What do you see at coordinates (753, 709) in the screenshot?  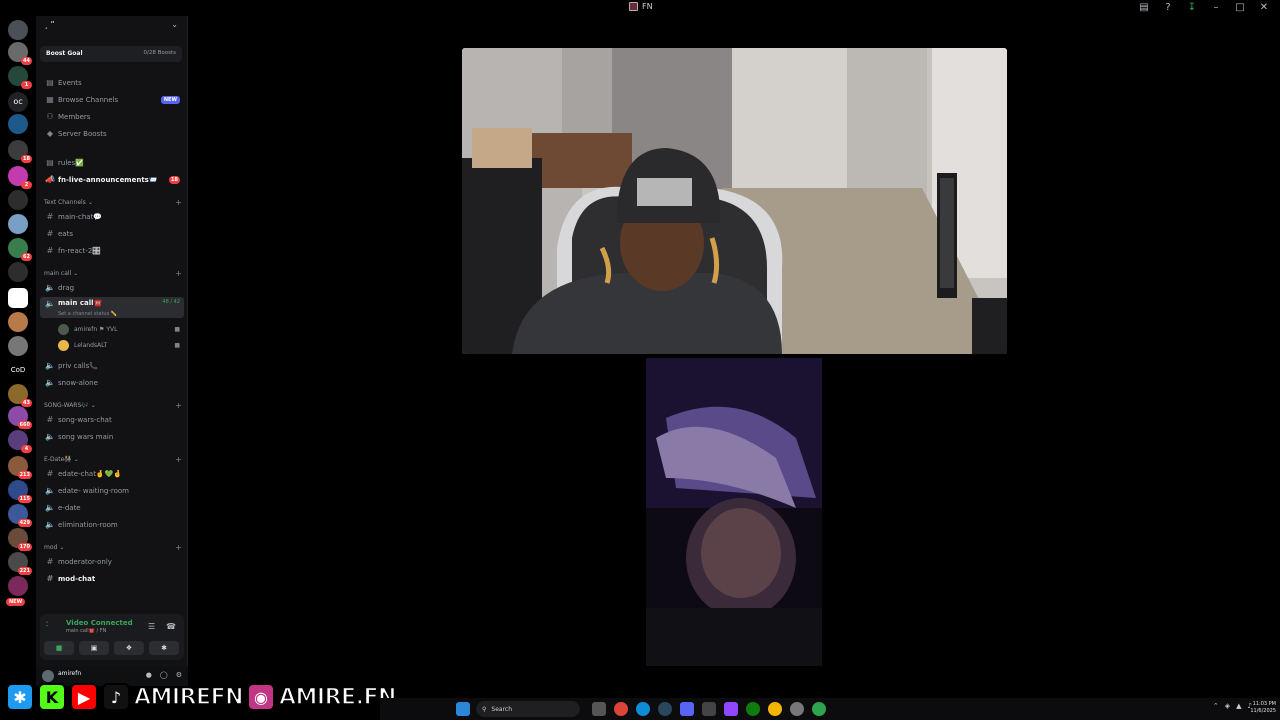 I see `xbox-icon` at bounding box center [753, 709].